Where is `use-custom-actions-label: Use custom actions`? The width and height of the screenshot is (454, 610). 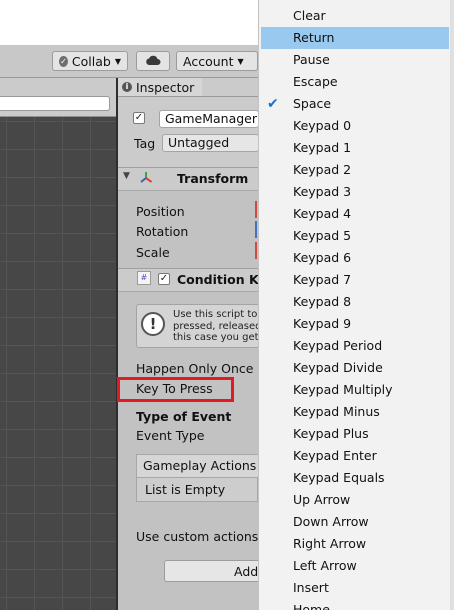 use-custom-actions-label: Use custom actions is located at coordinates (197, 536).